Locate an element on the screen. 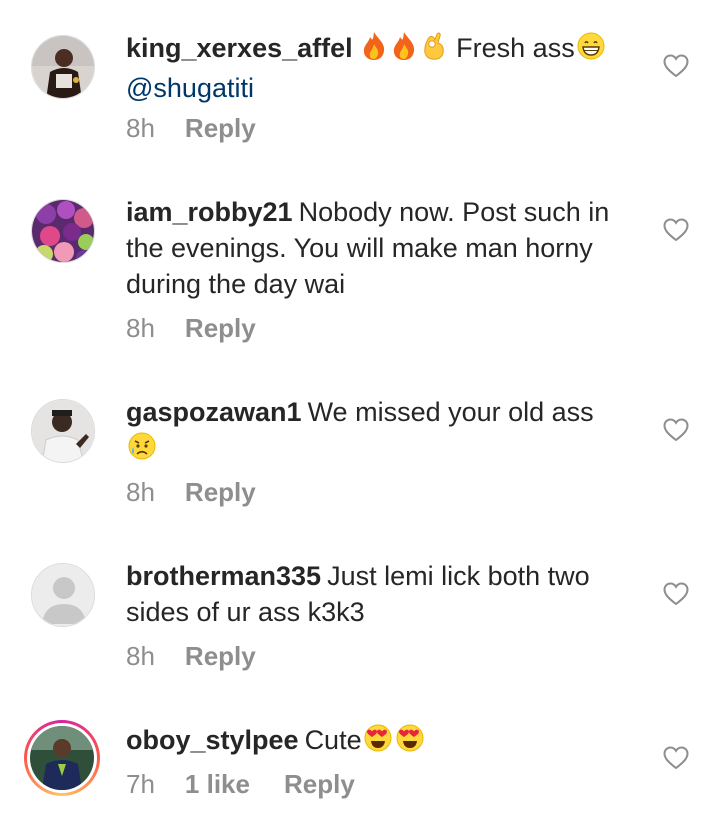  comment-username: brotherman335 is located at coordinates (223, 576).